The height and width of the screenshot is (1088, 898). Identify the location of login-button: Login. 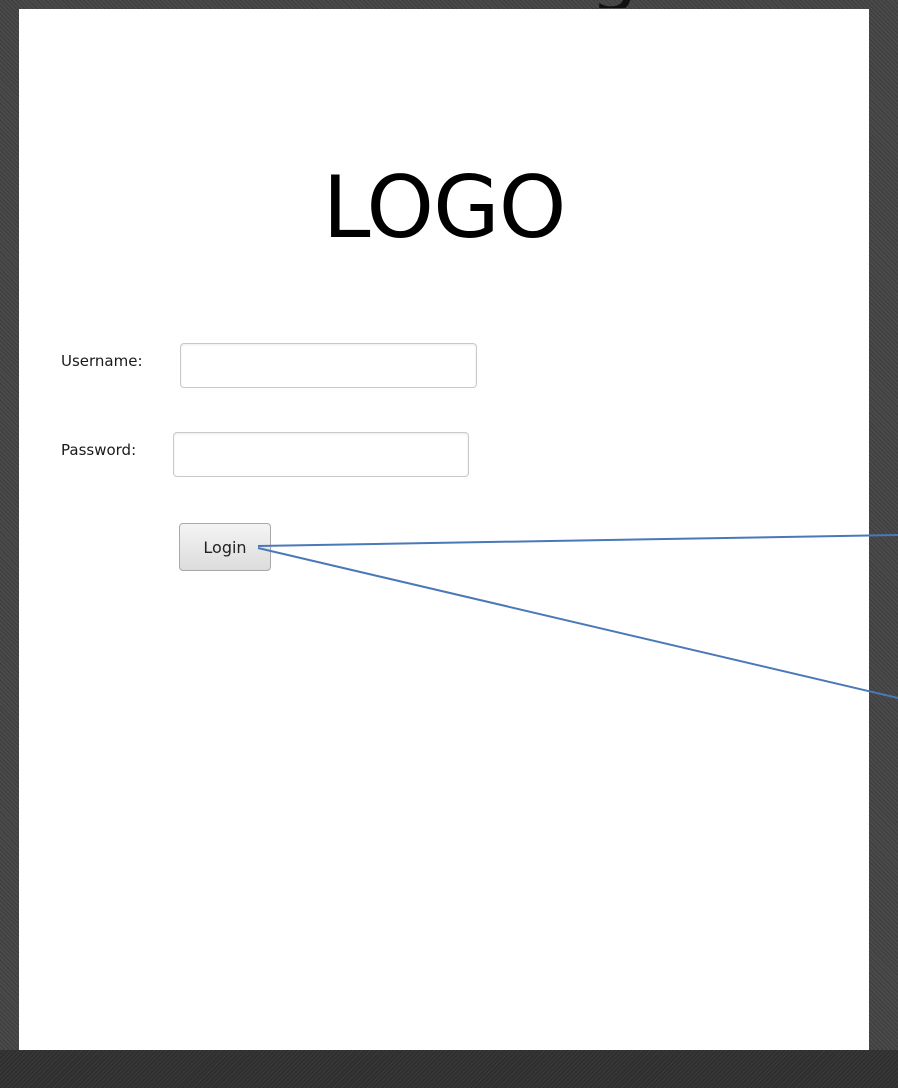
(225, 547).